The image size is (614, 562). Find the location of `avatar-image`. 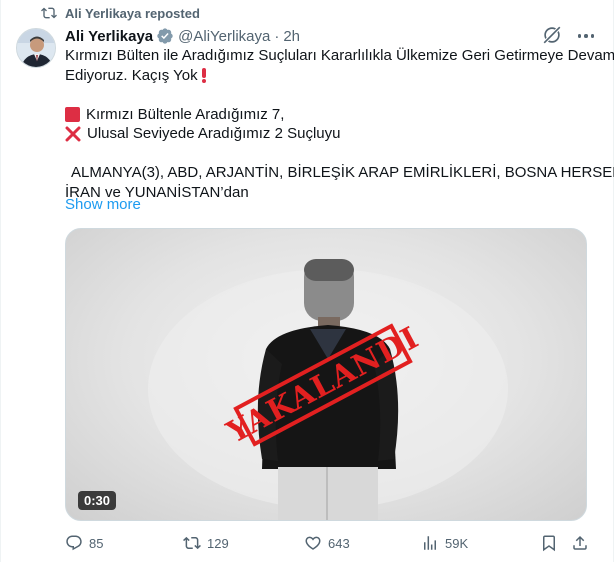

avatar-image is located at coordinates (36, 48).